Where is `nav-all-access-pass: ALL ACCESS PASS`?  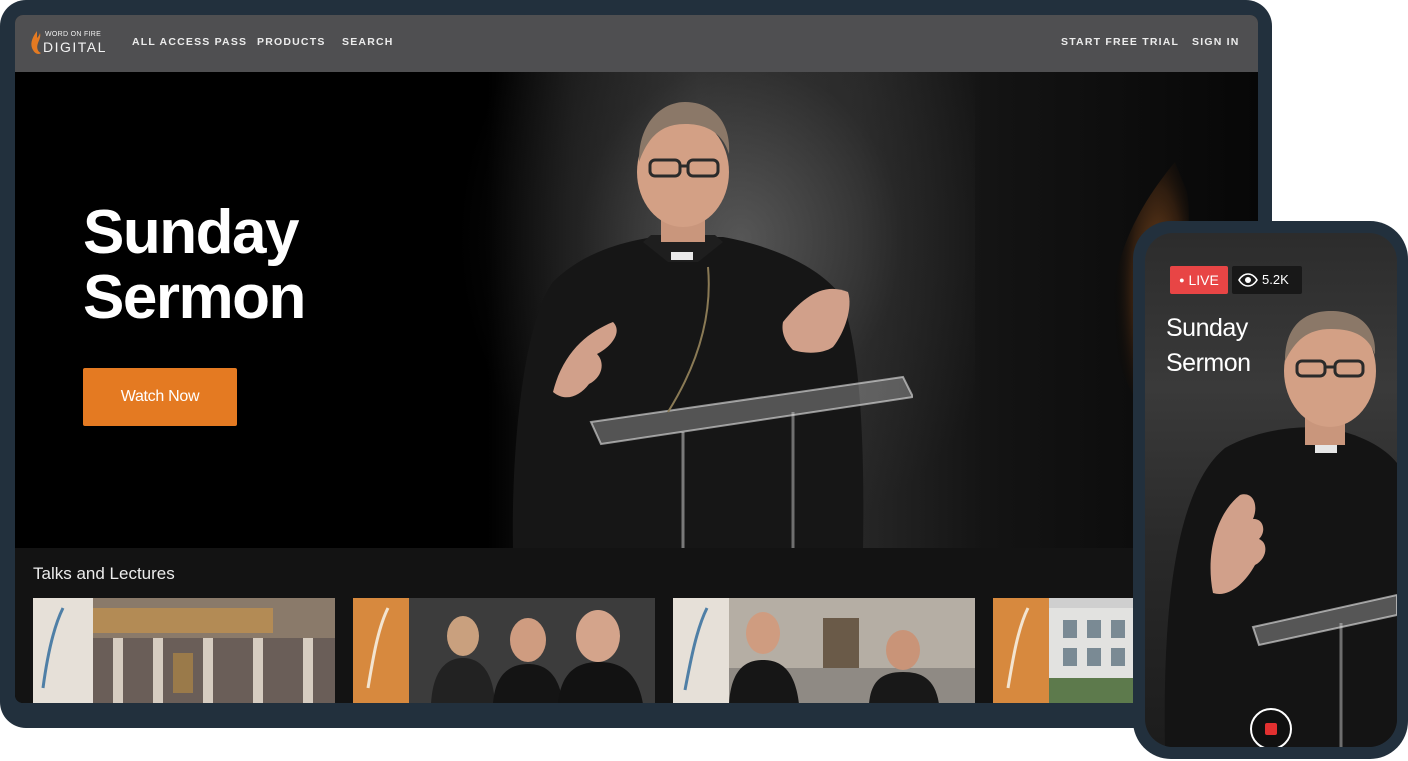 nav-all-access-pass: ALL ACCESS PASS is located at coordinates (189, 42).